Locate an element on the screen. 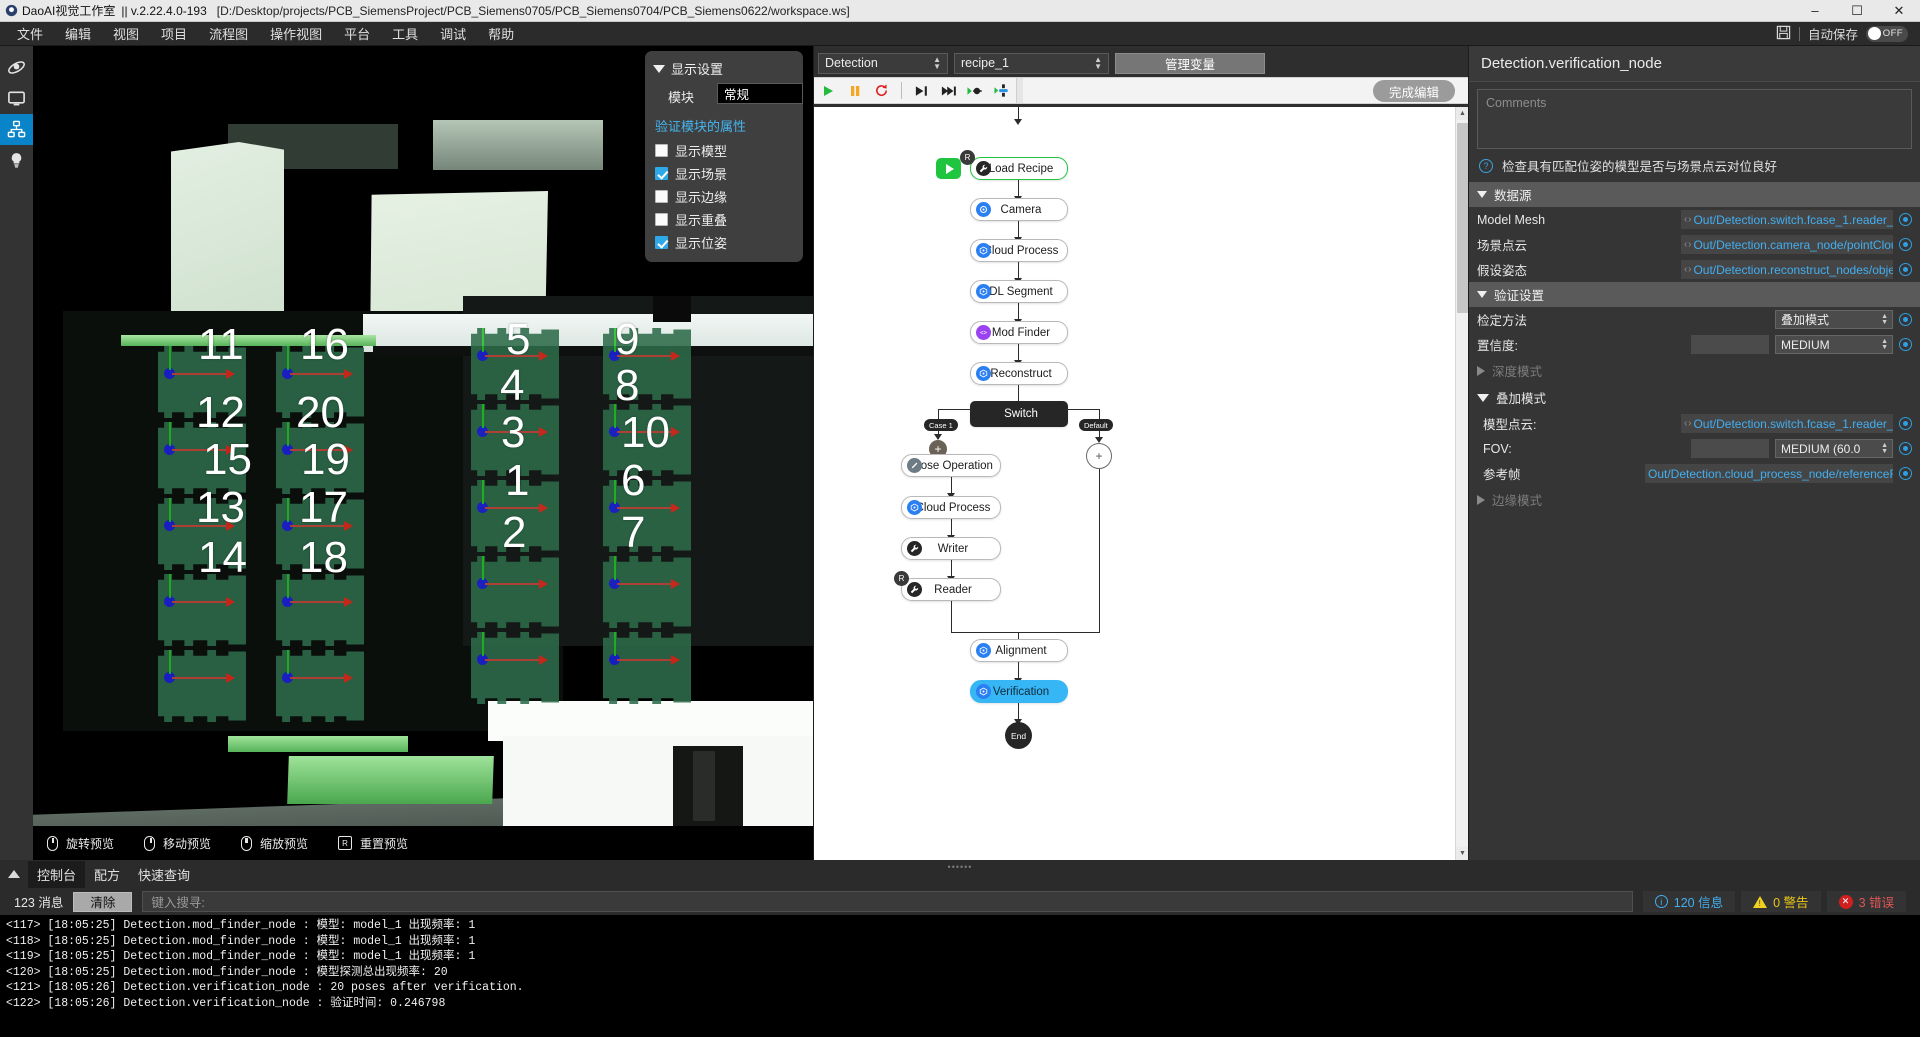  menu-item-view: 视图 is located at coordinates (126, 33).